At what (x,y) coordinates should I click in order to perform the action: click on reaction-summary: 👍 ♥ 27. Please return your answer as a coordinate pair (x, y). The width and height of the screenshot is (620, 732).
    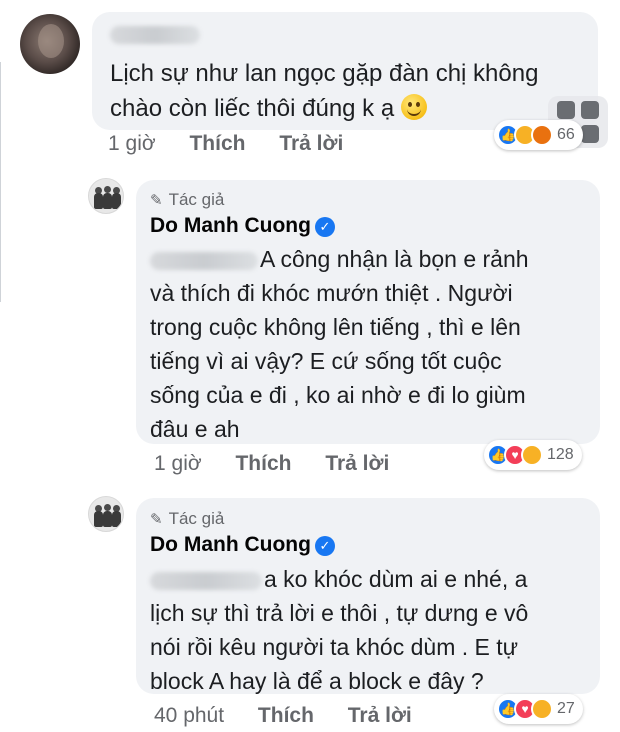
    Looking at the image, I should click on (538, 709).